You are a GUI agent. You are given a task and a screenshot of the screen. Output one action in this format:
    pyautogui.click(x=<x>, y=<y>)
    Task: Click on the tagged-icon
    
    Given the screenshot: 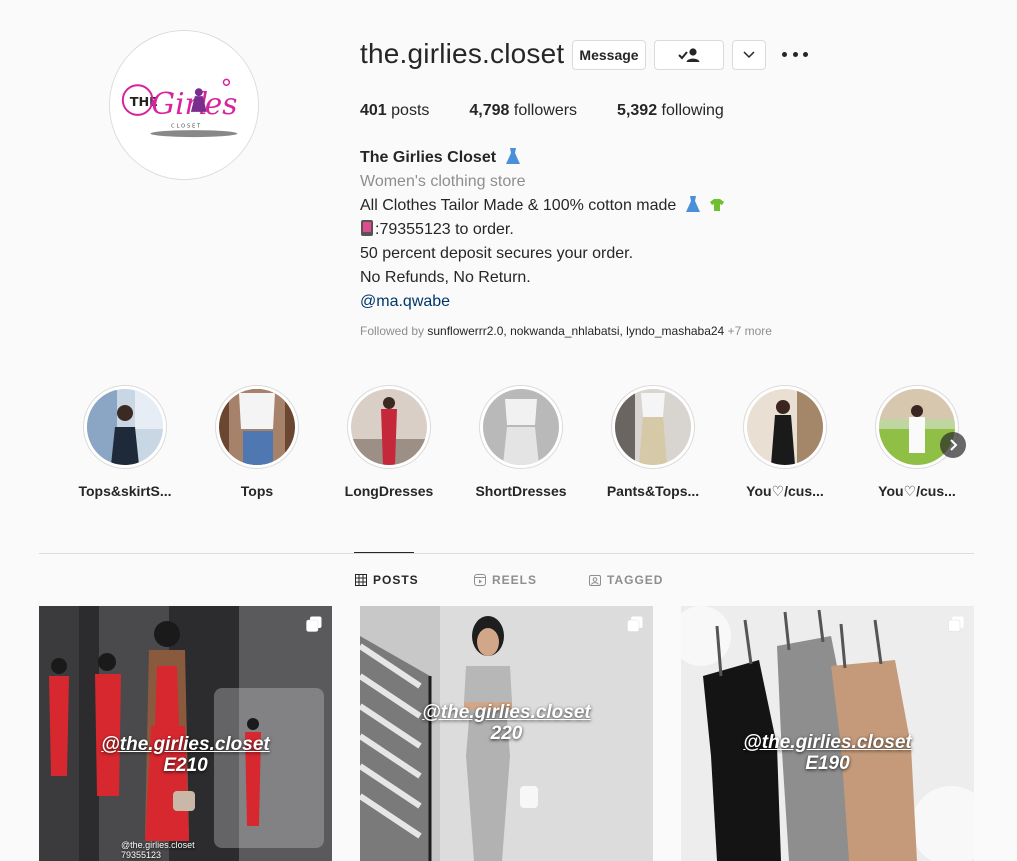 What is the action you would take?
    pyautogui.click(x=595, y=580)
    